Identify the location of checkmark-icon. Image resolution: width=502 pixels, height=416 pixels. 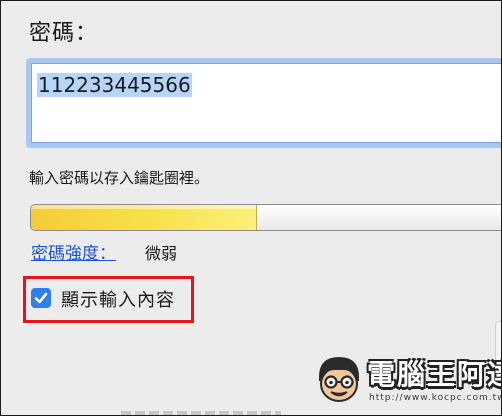
(41, 298).